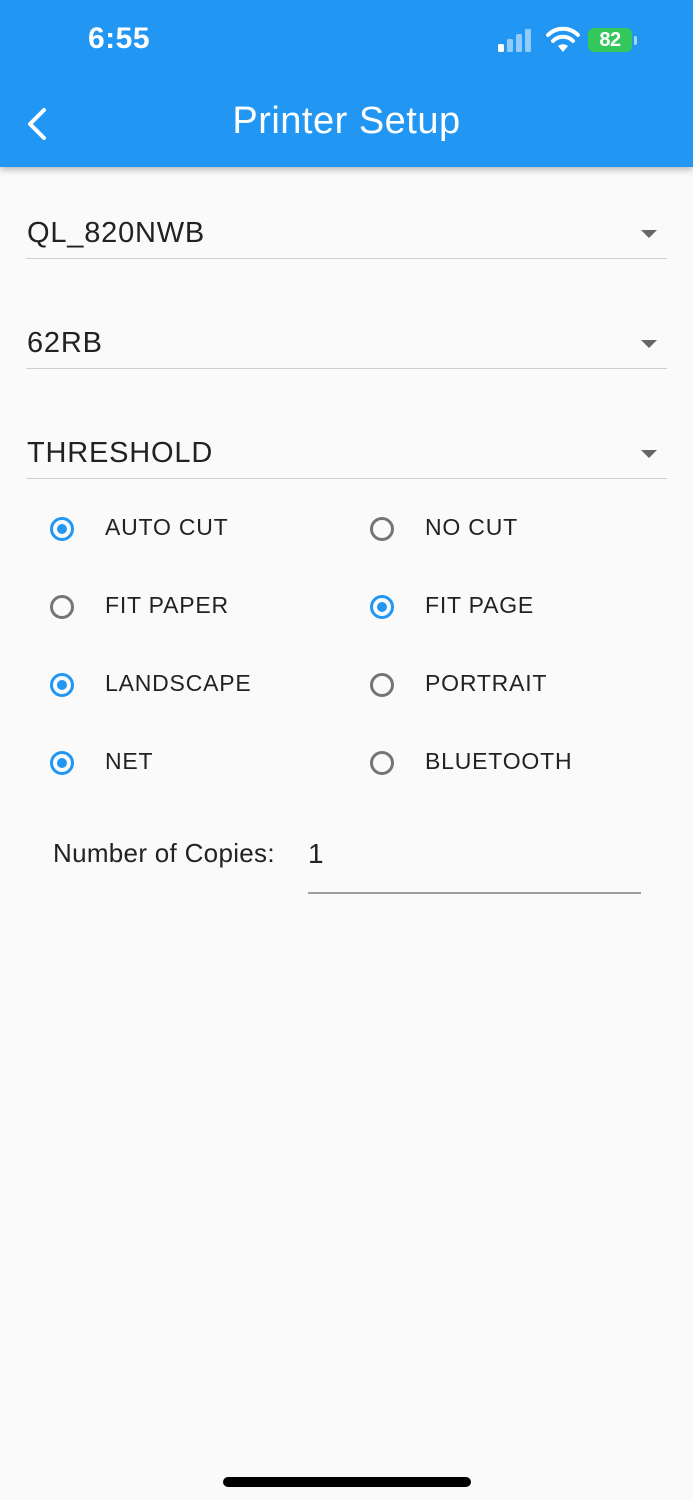  I want to click on signal-icon, so click(514, 40).